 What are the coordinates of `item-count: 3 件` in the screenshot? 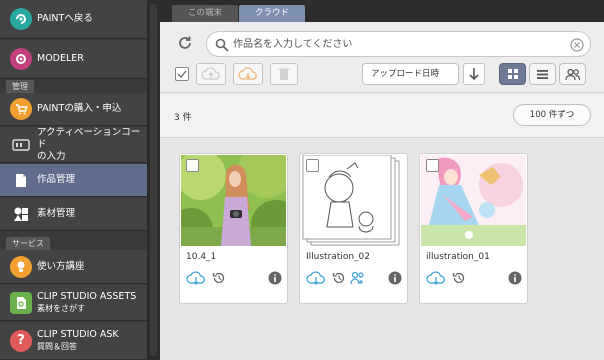 It's located at (183, 118).